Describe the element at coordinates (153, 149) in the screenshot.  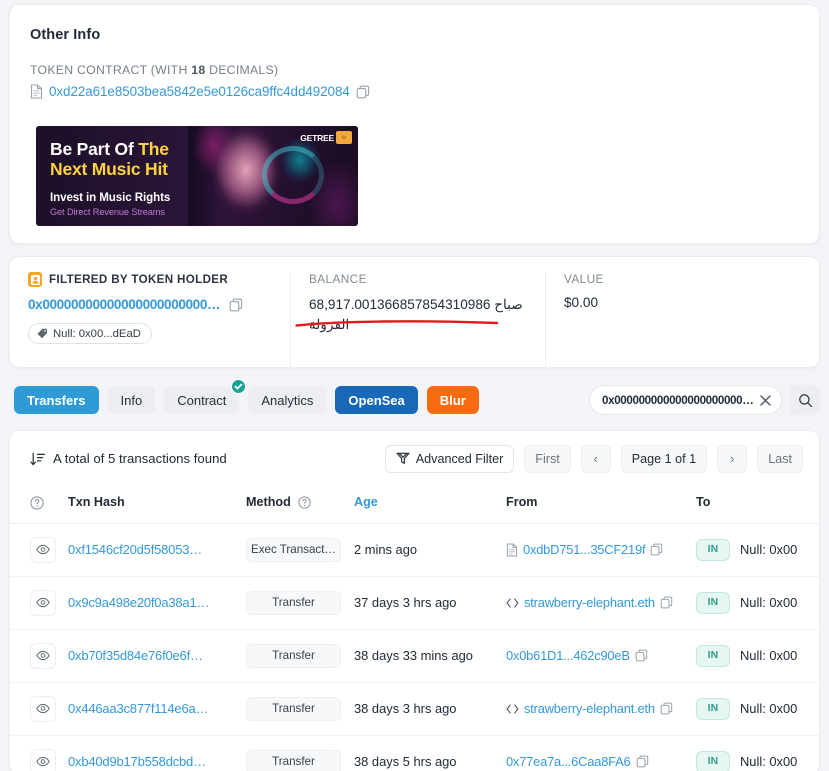
I see `ad-line-1-highlight: The` at that location.